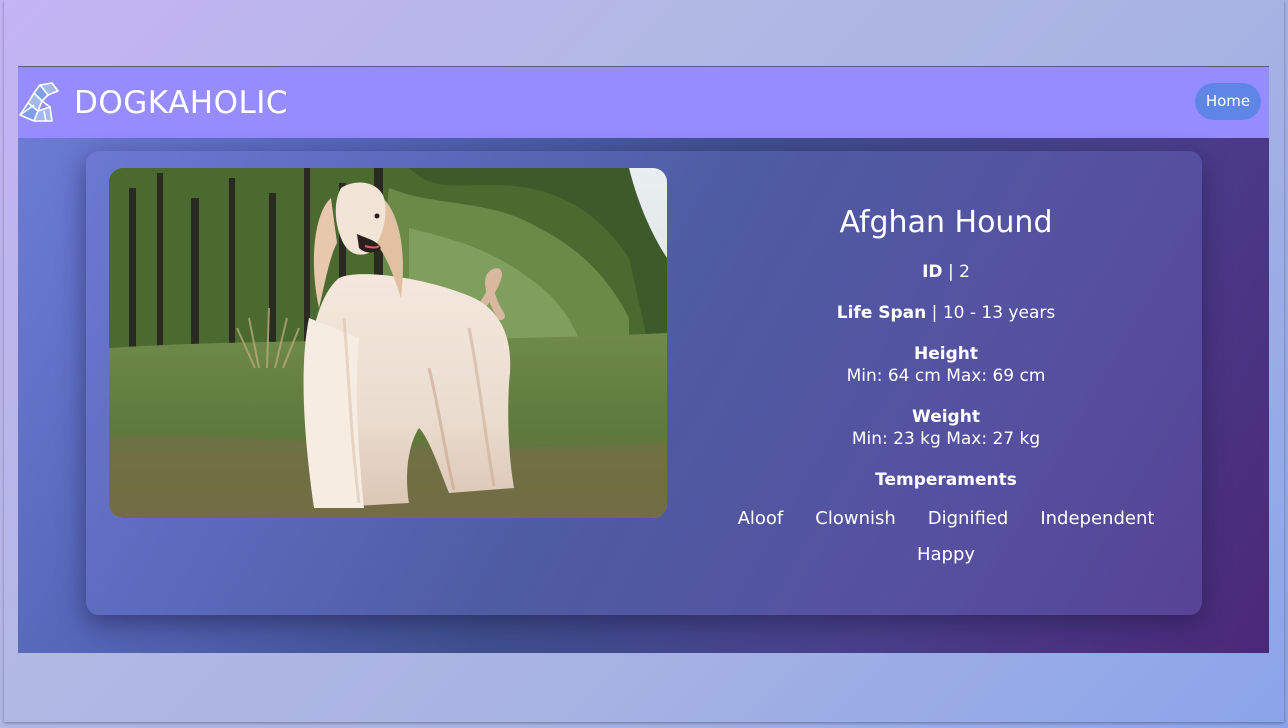 This screenshot has width=1288, height=728. What do you see at coordinates (946, 439) in the screenshot?
I see `weight-value: Min: 23 kg Max: 27 kg` at bounding box center [946, 439].